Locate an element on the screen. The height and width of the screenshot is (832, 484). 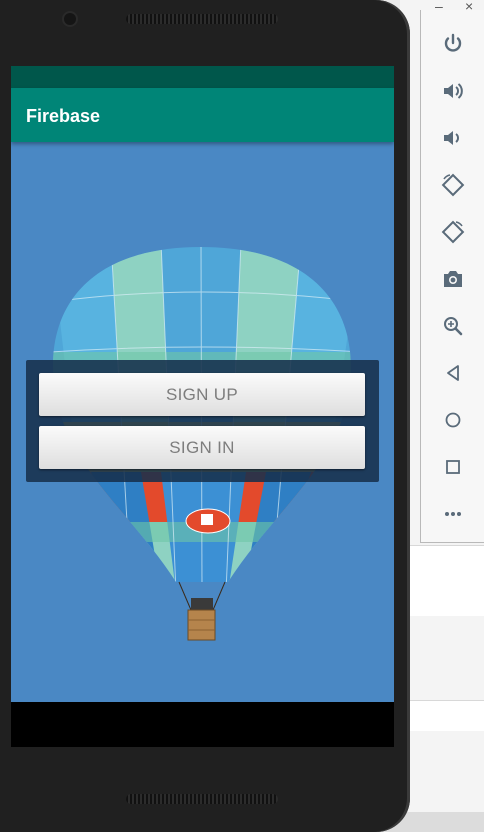
screenshot-button is located at coordinates (453, 279).